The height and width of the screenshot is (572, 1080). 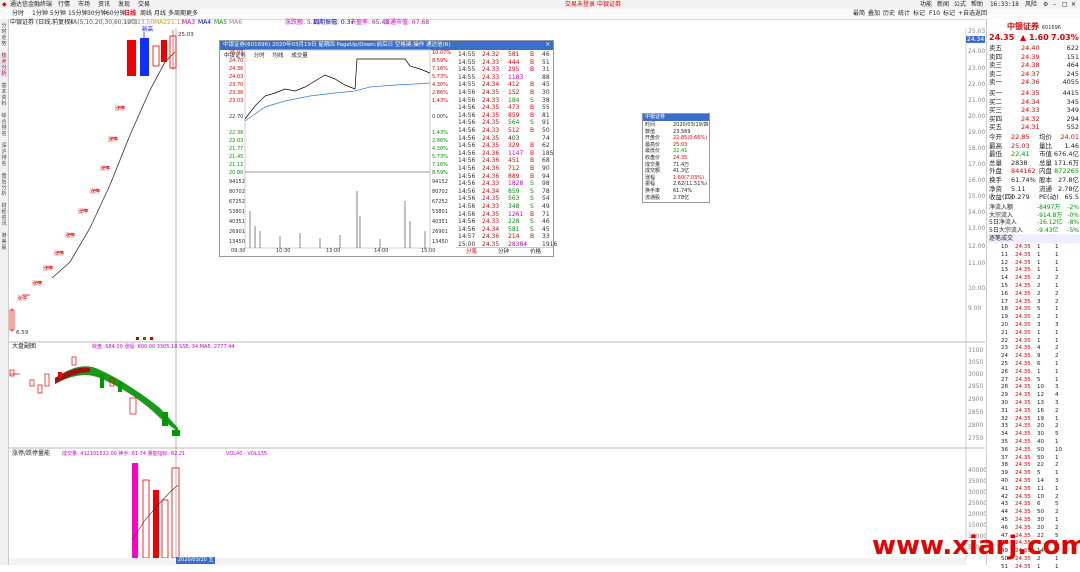 I want to click on tick-cell: 68, so click(x=546, y=161).